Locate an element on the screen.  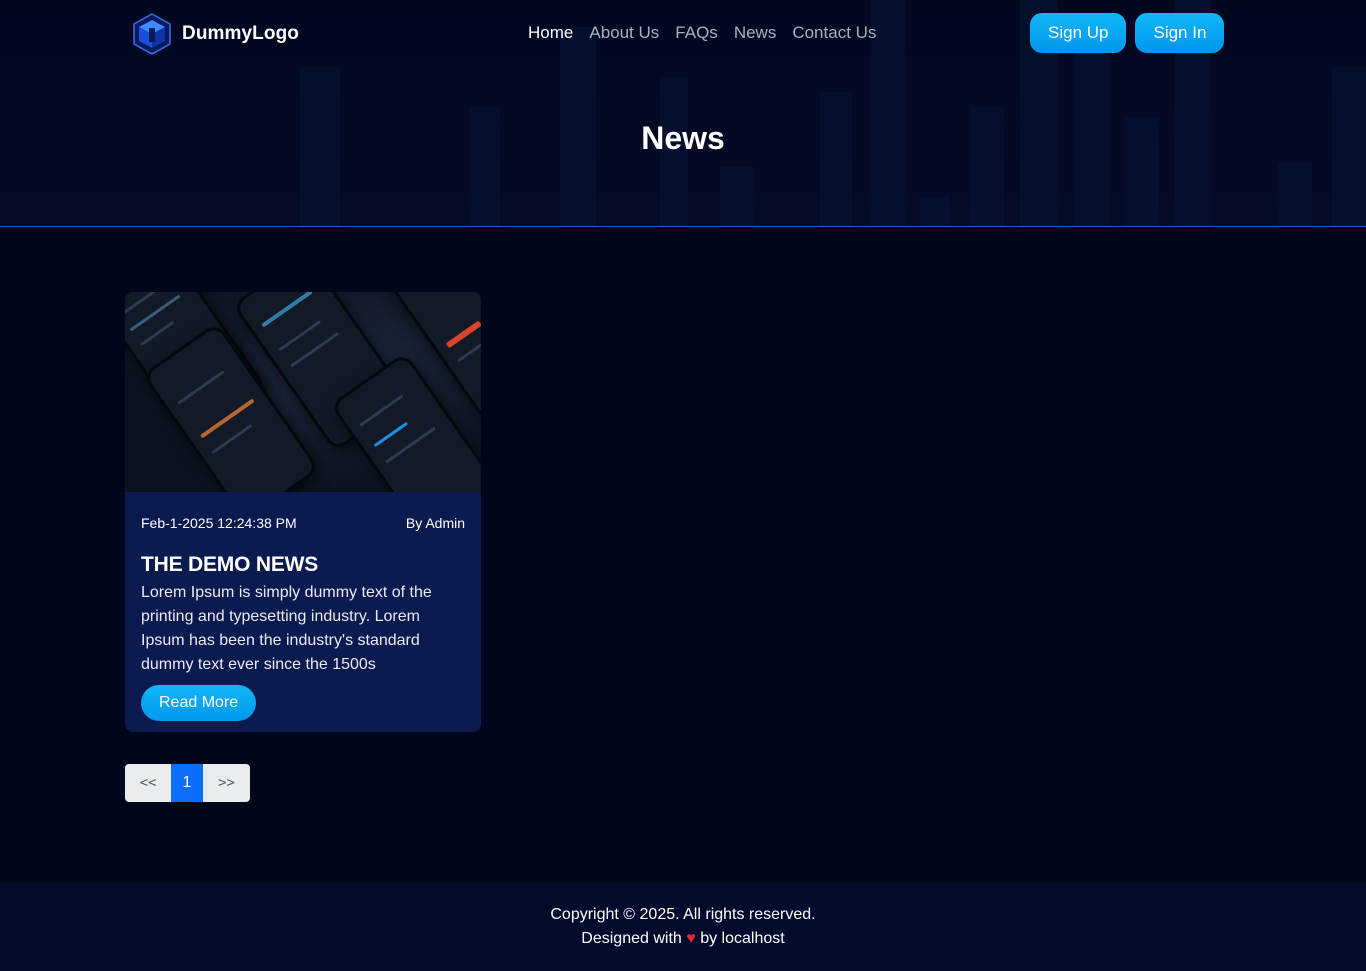
heart-icon: ♥ is located at coordinates (691, 938).